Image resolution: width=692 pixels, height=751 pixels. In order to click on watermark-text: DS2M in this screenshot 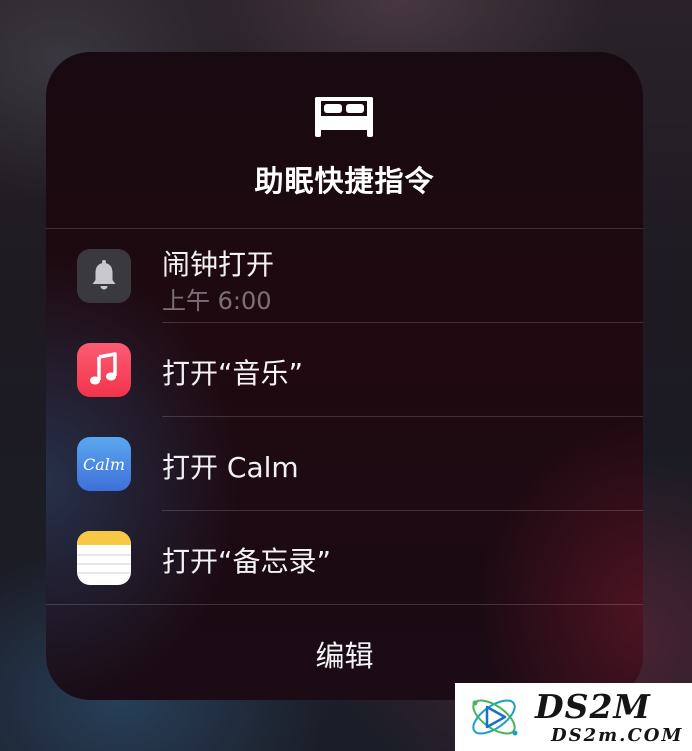, I will do `click(593, 706)`.